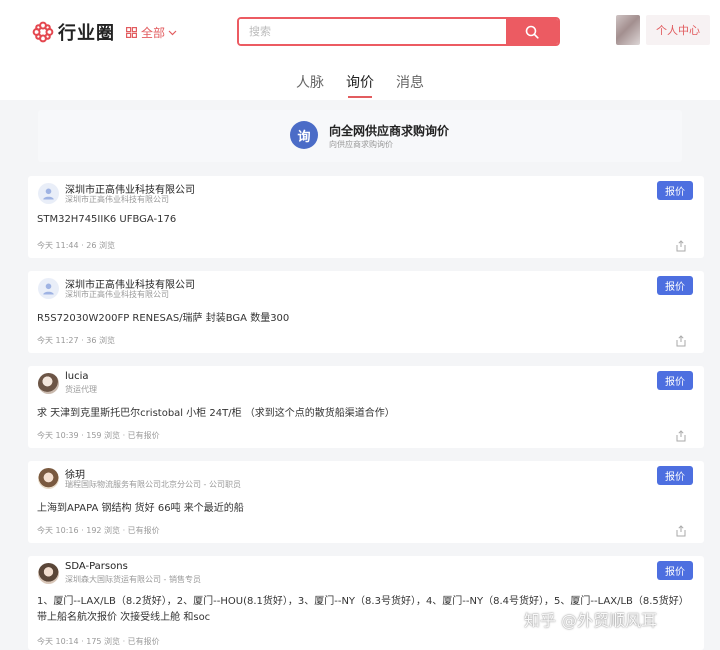 The height and width of the screenshot is (650, 720). I want to click on banner-title: 向全网供应商求购询价, so click(389, 131).